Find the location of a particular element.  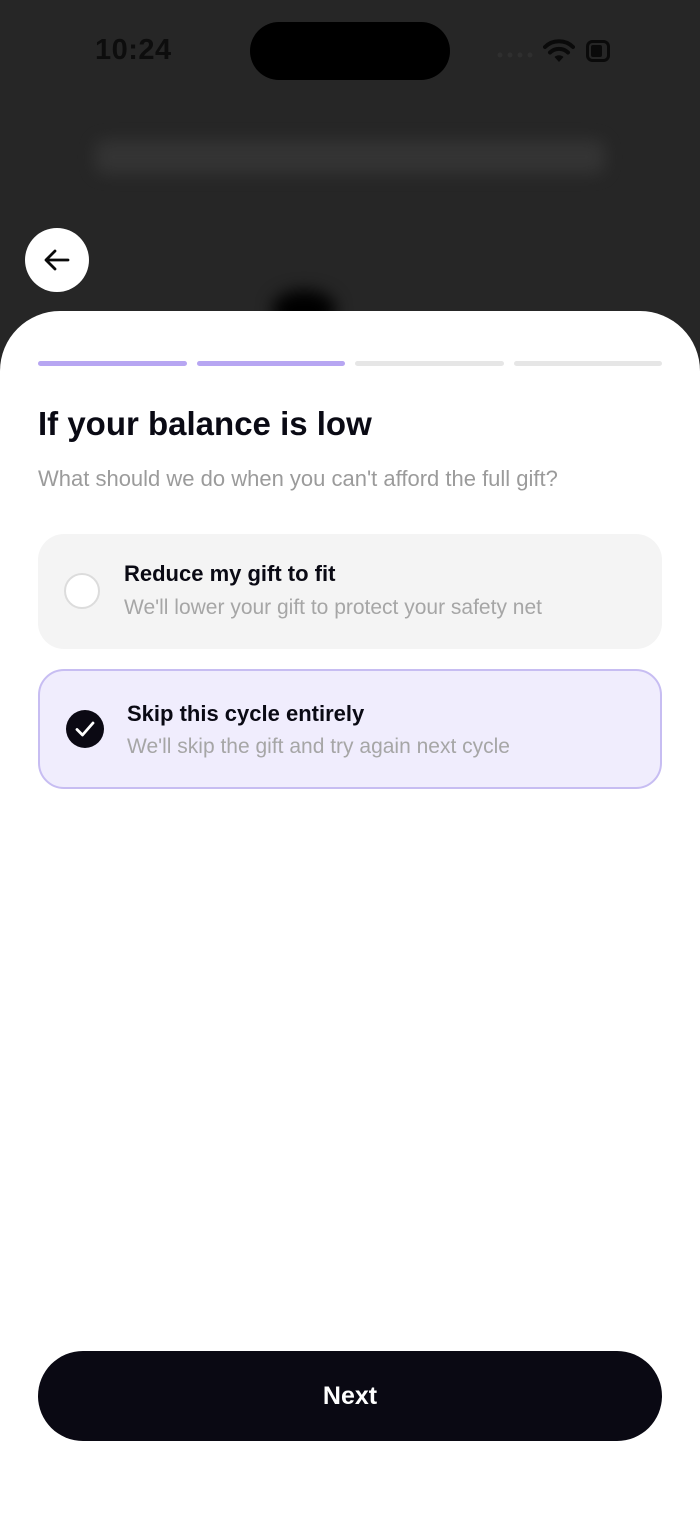

next-button: Next is located at coordinates (350, 1396).